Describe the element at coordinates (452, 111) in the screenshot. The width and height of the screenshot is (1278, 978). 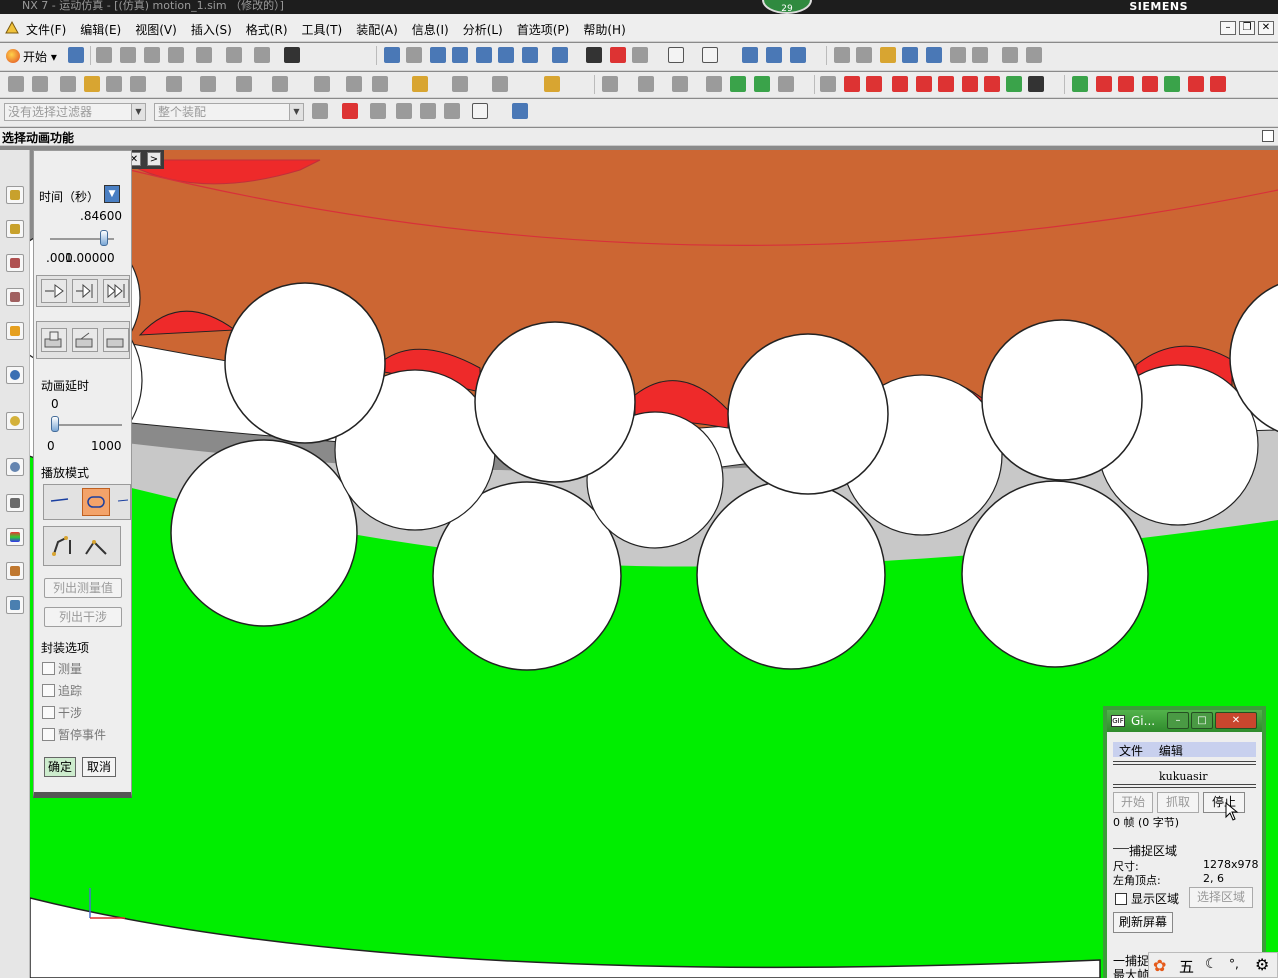
I see `select-face-icon` at that location.